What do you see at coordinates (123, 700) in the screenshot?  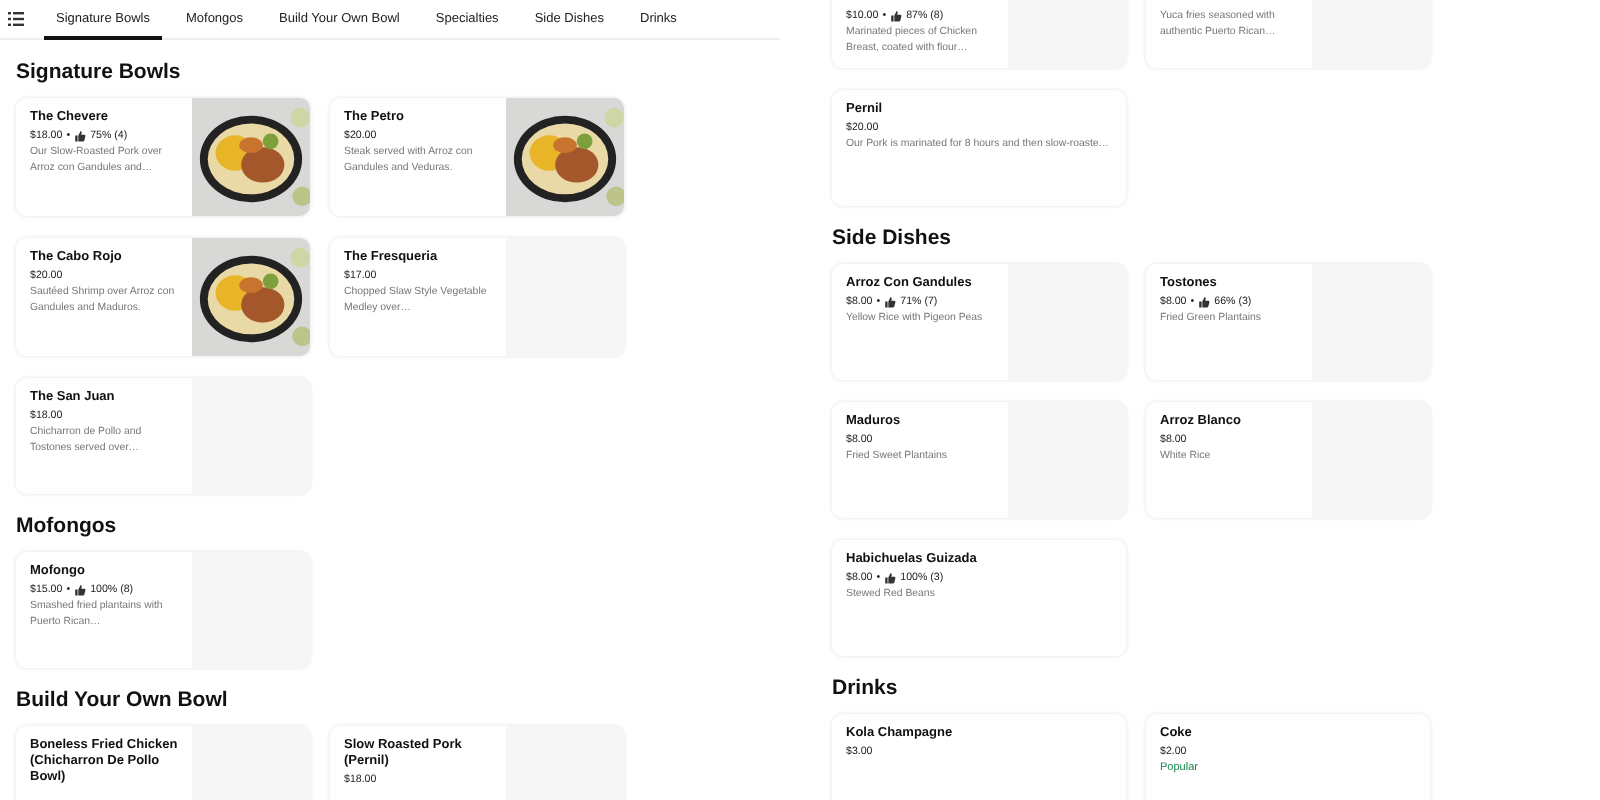 I see `section-heading: Build Your Own Bowl` at bounding box center [123, 700].